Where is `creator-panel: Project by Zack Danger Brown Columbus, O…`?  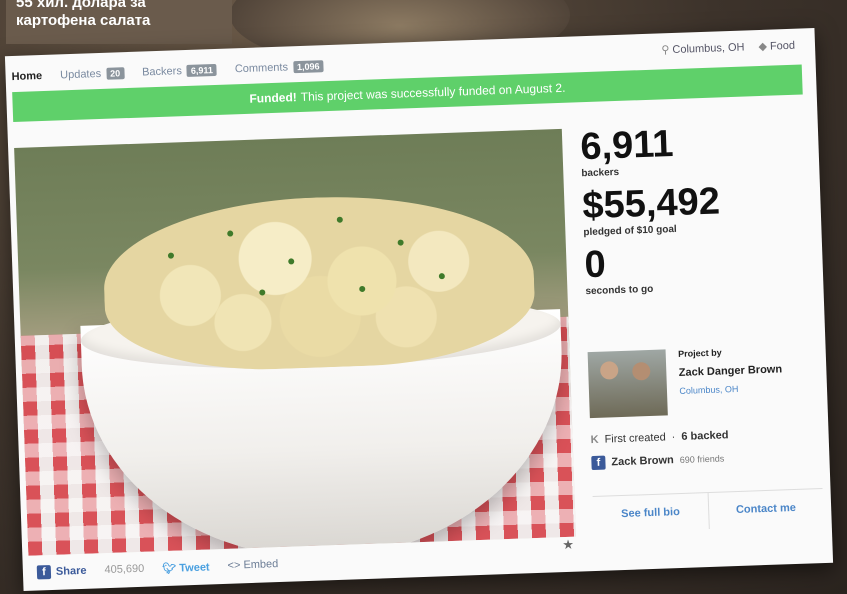
creator-panel: Project by Zack Danger Brown Columbus, O… is located at coordinates (704, 412).